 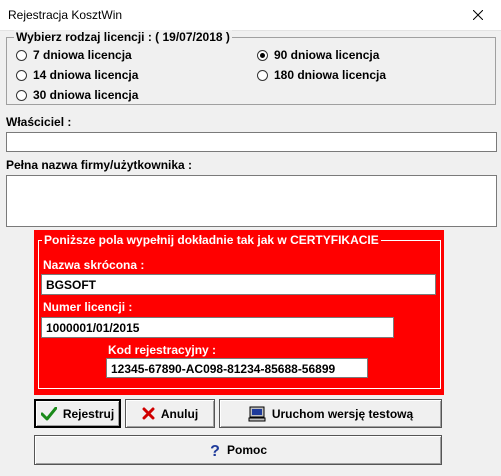 What do you see at coordinates (48, 413) in the screenshot?
I see `checkmark-icon` at bounding box center [48, 413].